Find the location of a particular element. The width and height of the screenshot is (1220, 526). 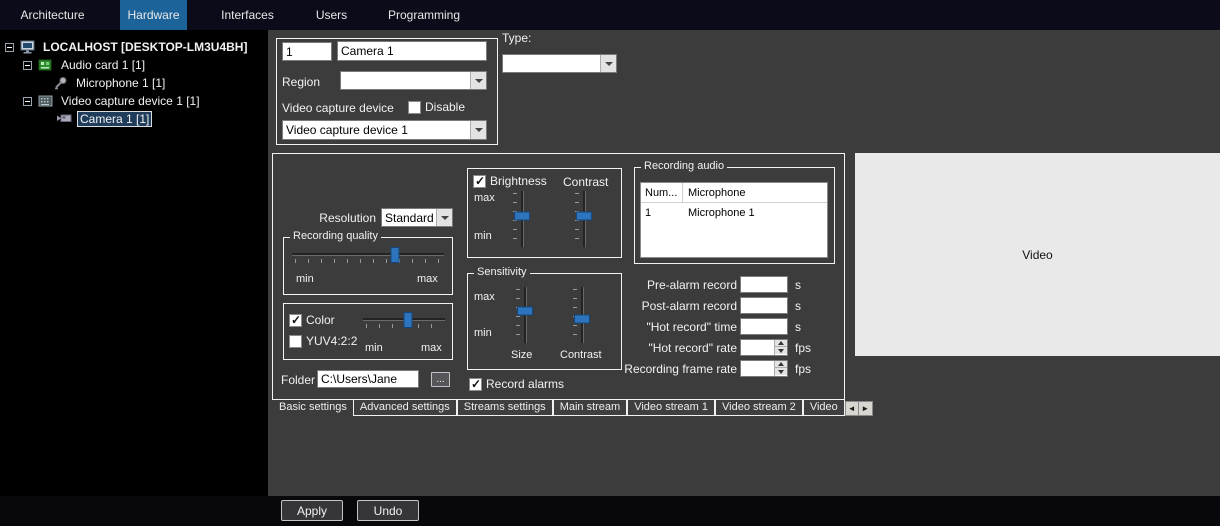

tree-item-localhost: LOCALHOST [DESKTOP-LM3U4BH] is located at coordinates (134, 47).